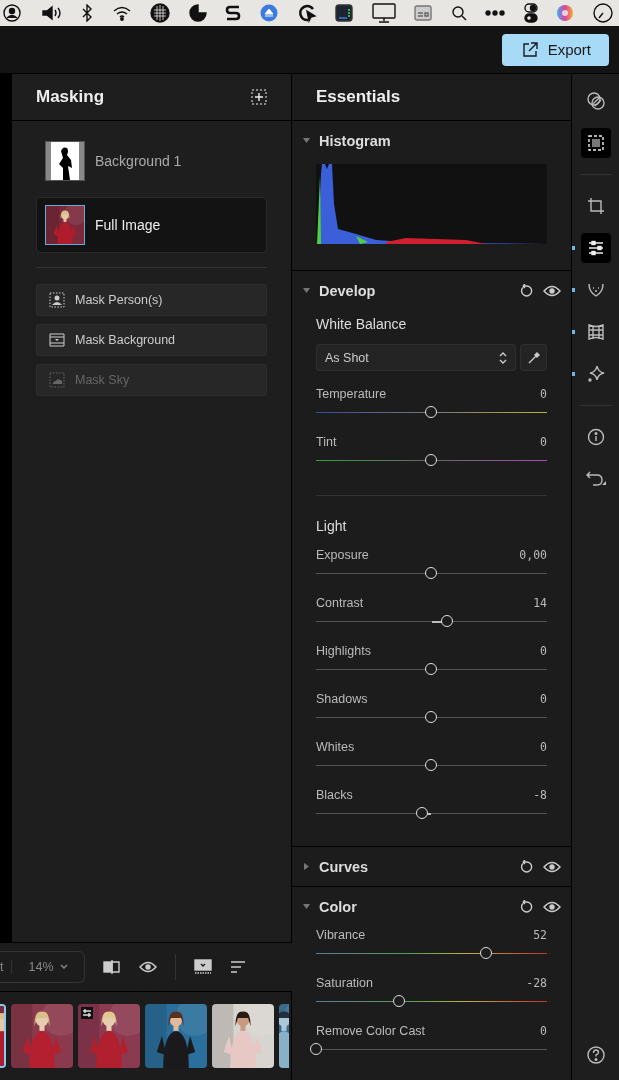 This screenshot has height=1080, width=619. What do you see at coordinates (306, 866) in the screenshot?
I see `expand-icon` at bounding box center [306, 866].